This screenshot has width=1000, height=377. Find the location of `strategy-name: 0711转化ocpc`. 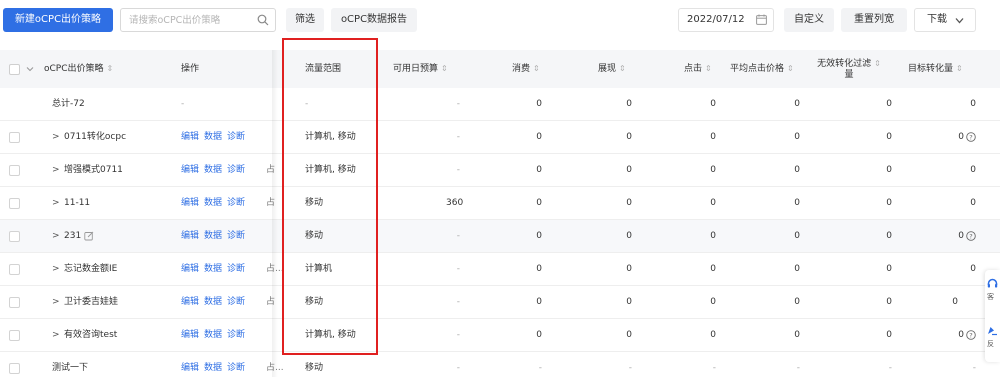

strategy-name: 0711转化ocpc is located at coordinates (95, 137).